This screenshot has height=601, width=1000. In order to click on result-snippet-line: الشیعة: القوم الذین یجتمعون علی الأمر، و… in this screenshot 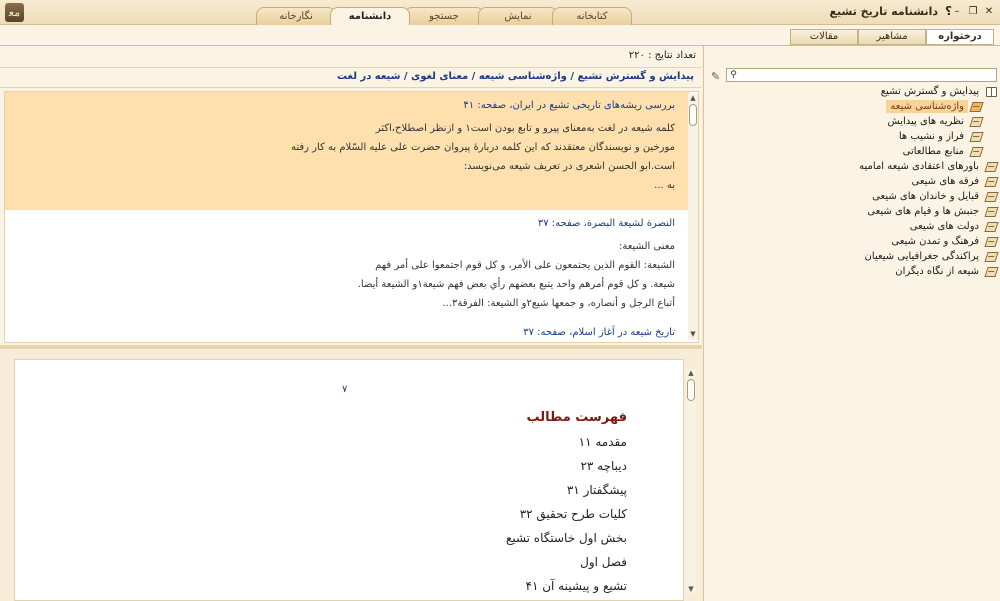, I will do `click(525, 265)`.